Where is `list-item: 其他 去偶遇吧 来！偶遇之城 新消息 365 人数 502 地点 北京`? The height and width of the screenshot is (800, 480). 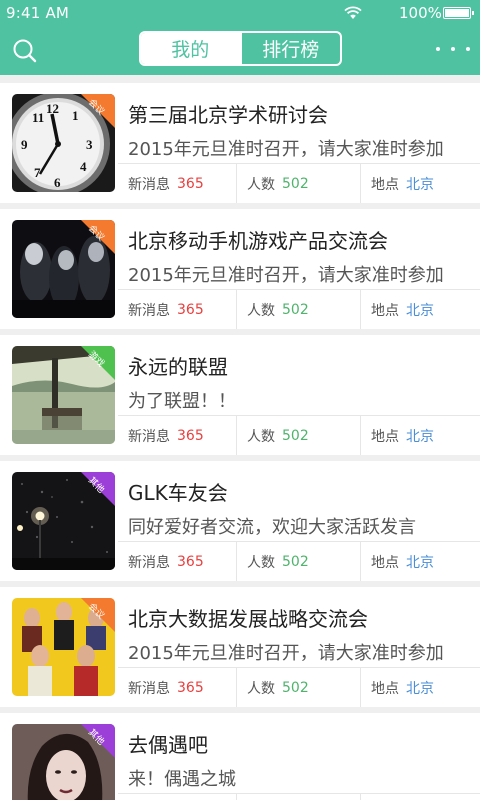
list-item: 其他 去偶遇吧 来！偶遇之城 新消息 365 人数 502 地点 北京 is located at coordinates (240, 756).